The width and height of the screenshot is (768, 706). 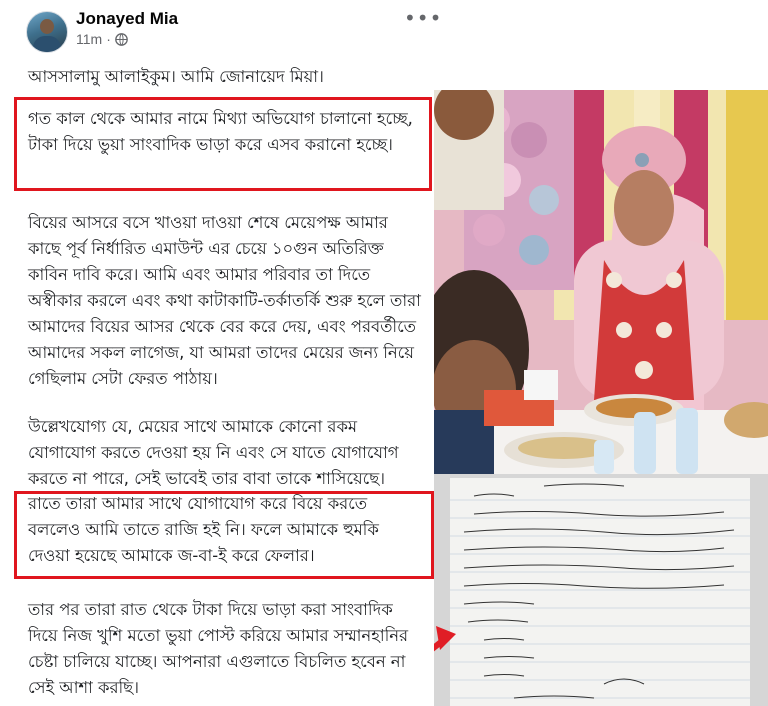 I want to click on more-options-icon: •••, so click(x=423, y=18).